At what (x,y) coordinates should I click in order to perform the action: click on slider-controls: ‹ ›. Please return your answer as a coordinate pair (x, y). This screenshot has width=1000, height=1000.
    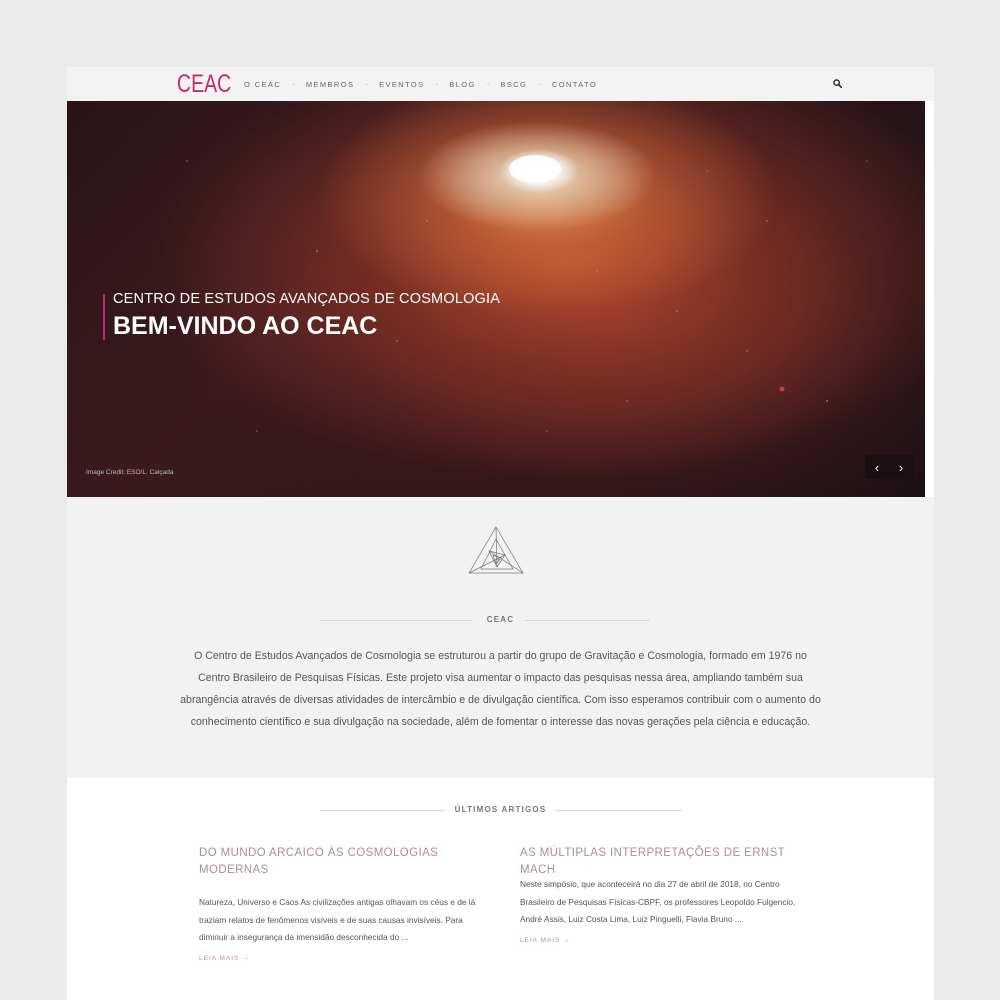
    Looking at the image, I should click on (889, 467).